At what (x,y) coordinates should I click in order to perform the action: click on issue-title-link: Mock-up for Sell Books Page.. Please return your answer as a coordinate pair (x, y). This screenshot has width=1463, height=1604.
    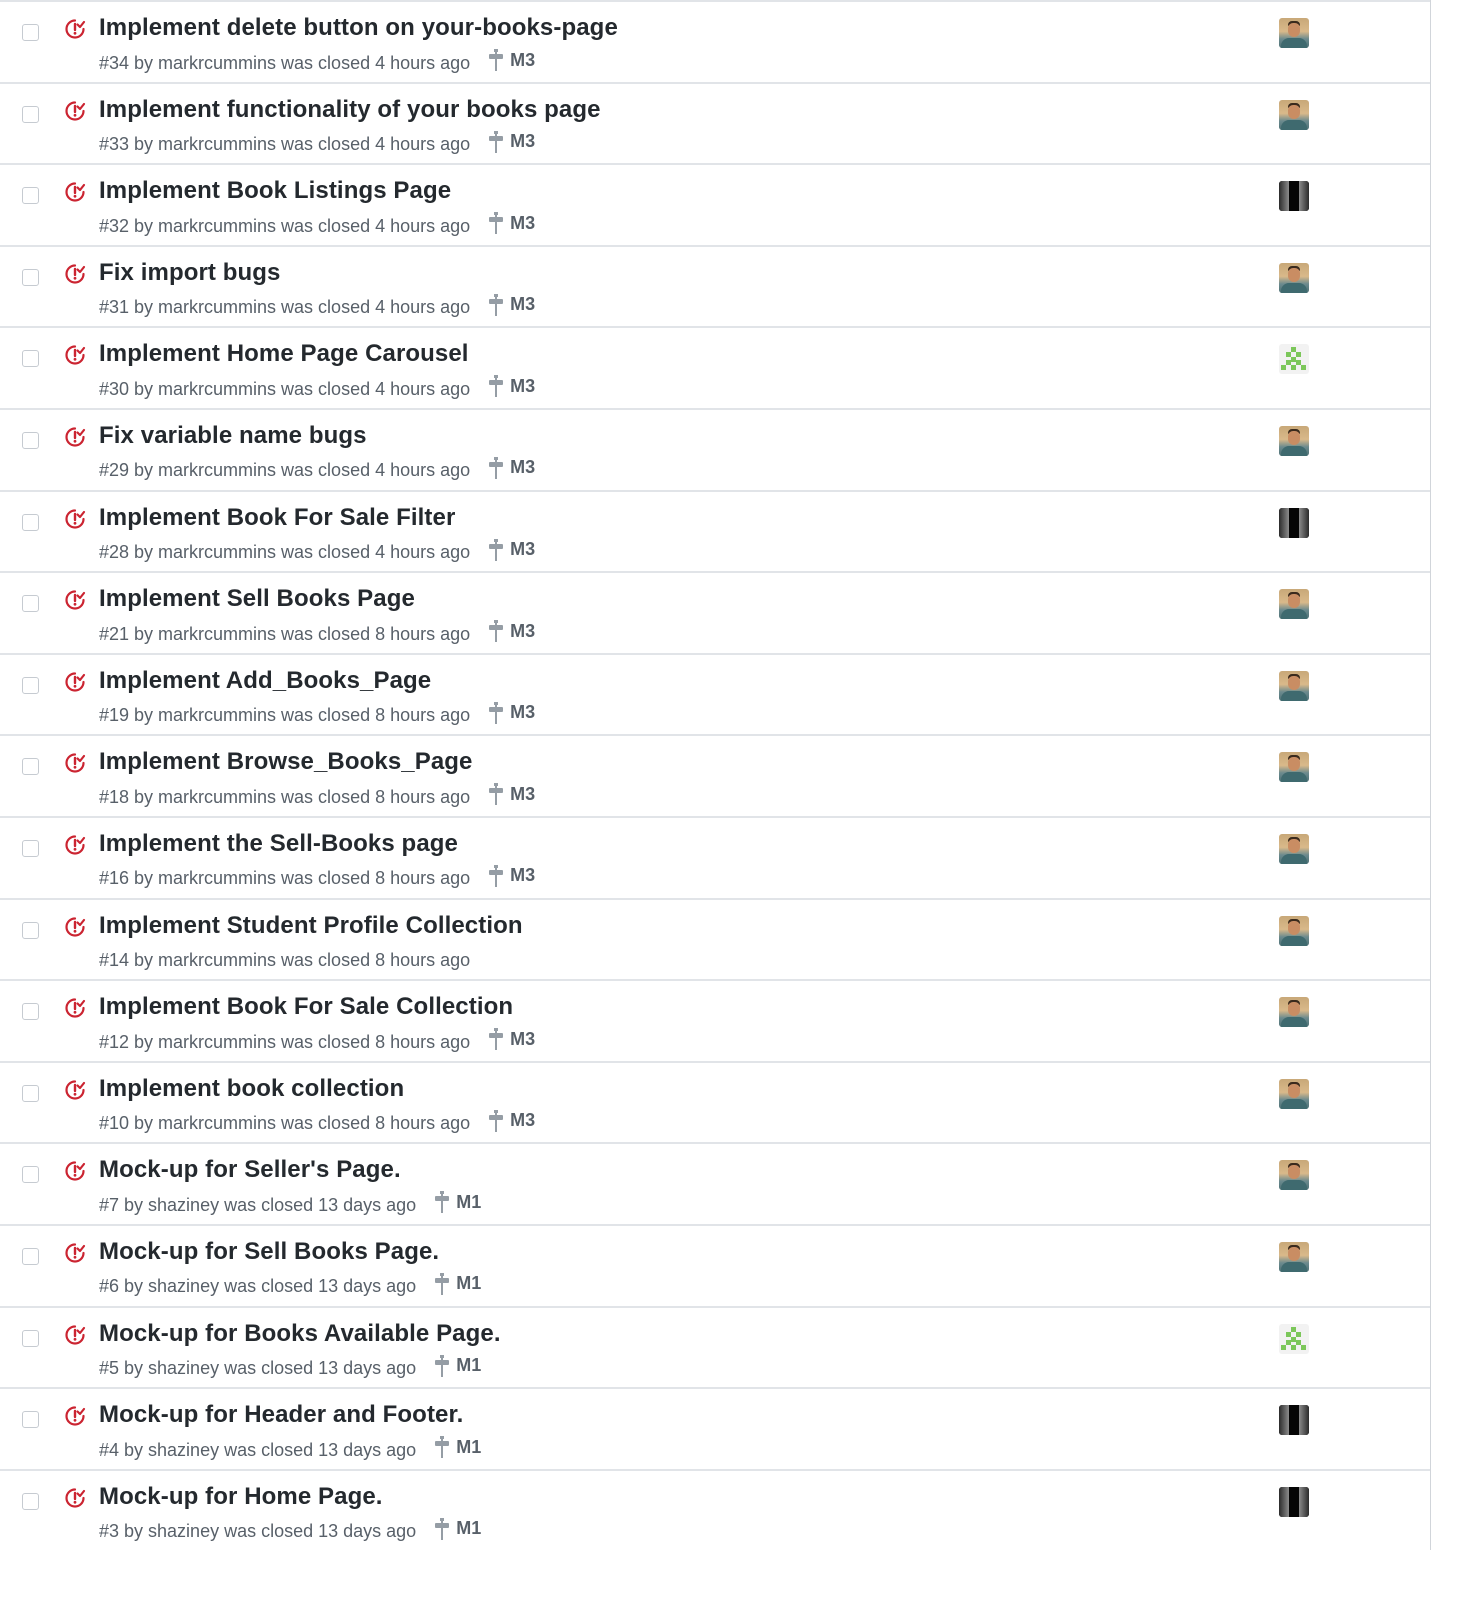
    Looking at the image, I should click on (269, 1252).